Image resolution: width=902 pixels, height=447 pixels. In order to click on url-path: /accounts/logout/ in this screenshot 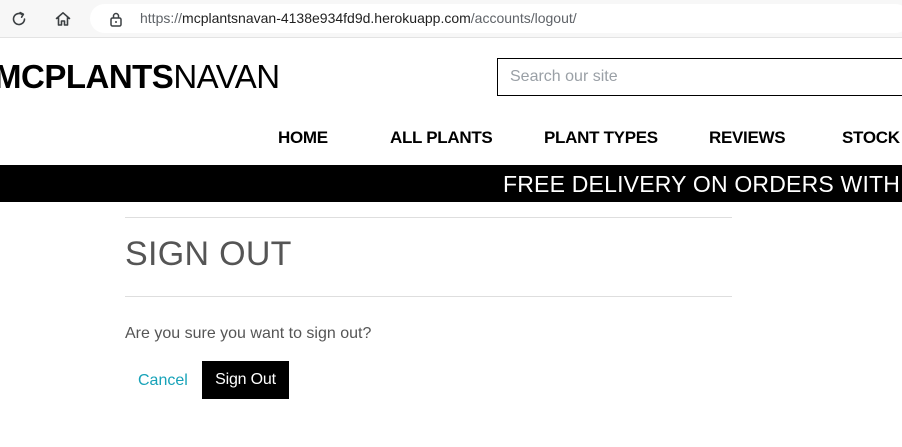, I will do `click(523, 18)`.